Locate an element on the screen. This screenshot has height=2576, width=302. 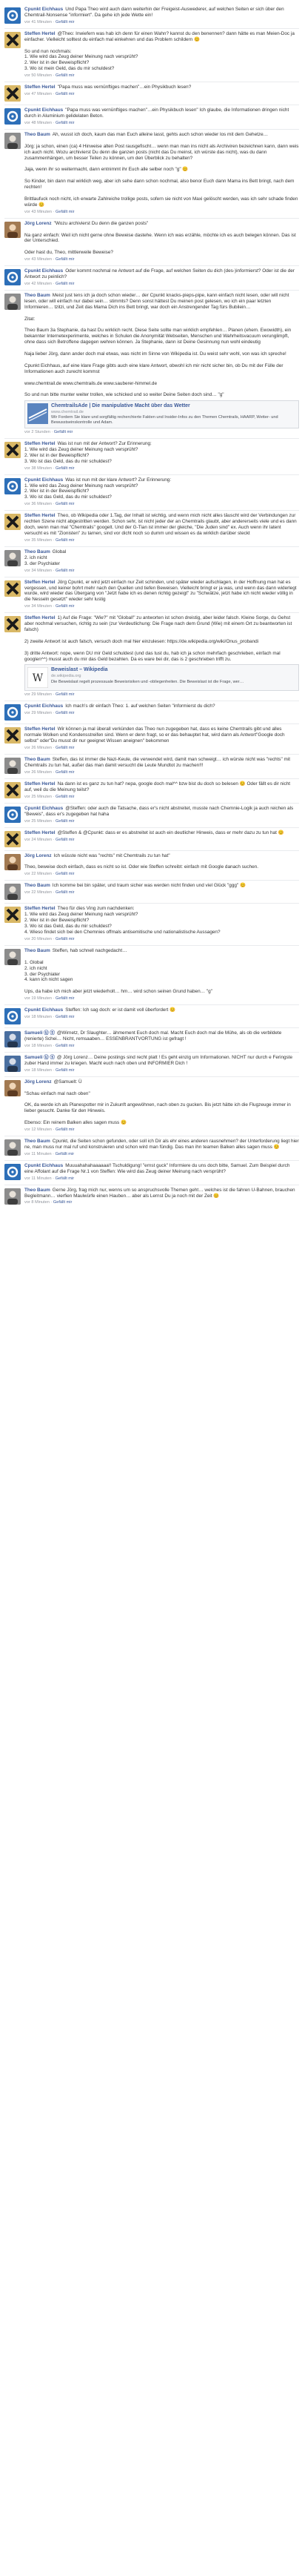
timestamp: vor 48 Minuten is located at coordinates (38, 123).